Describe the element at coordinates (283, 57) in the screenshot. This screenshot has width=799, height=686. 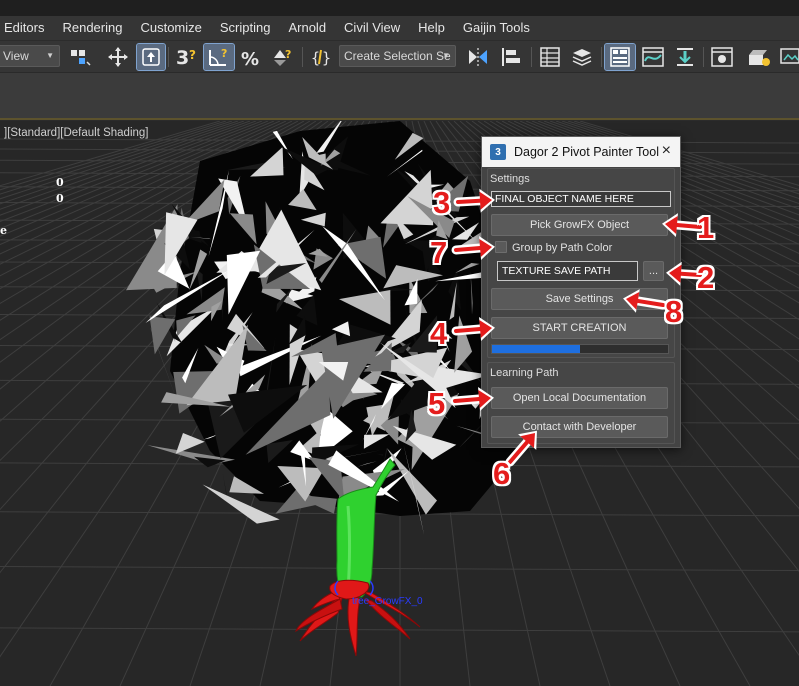
I see `spinner-snap-icon: ?` at that location.